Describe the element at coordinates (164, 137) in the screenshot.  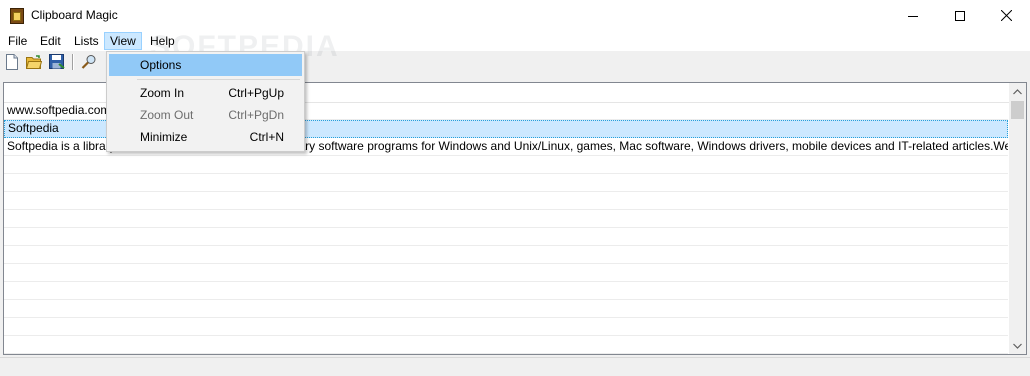
I see `menu-item-label: Minimize` at that location.